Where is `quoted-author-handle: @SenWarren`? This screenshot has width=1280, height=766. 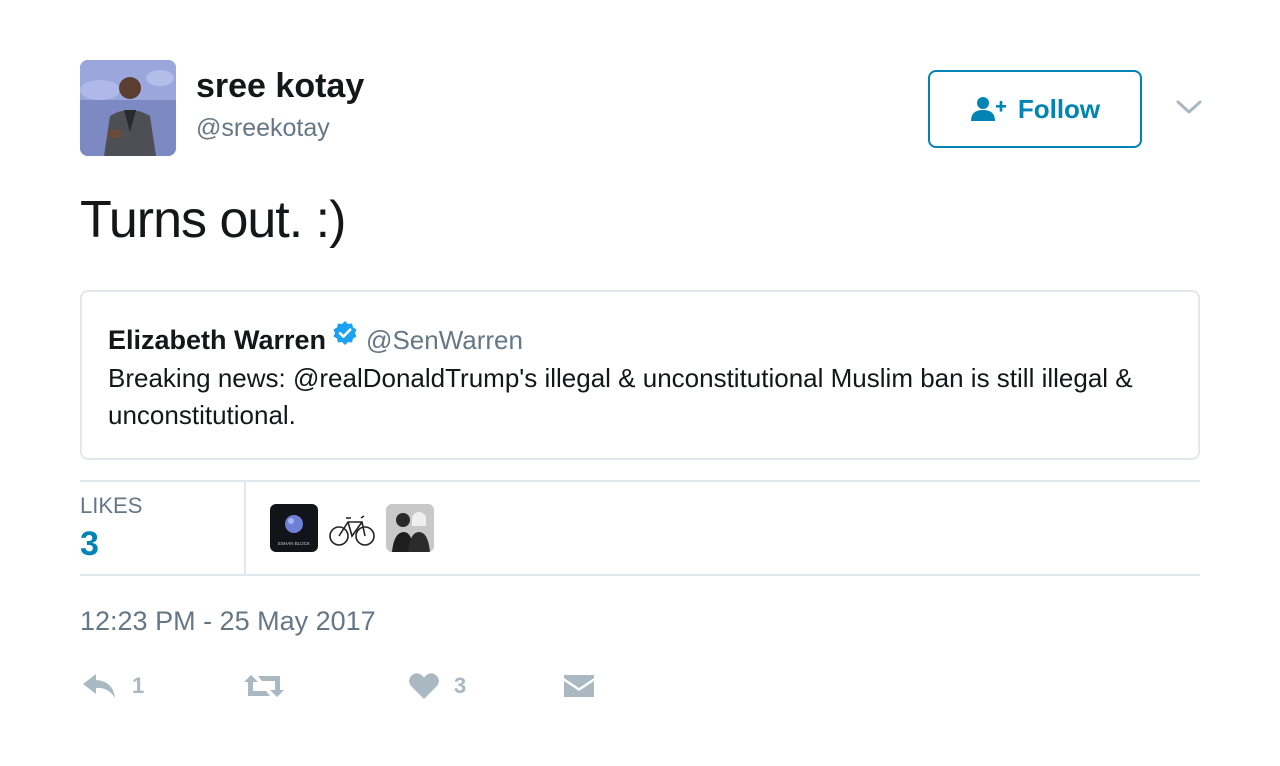 quoted-author-handle: @SenWarren is located at coordinates (444, 339).